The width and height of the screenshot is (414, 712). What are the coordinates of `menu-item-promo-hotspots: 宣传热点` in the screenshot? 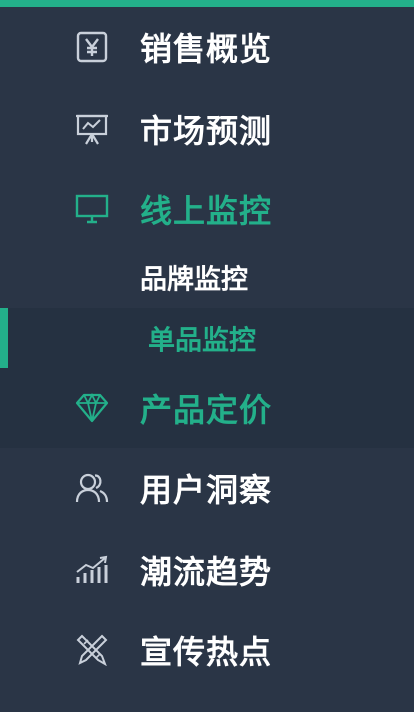 It's located at (207, 650).